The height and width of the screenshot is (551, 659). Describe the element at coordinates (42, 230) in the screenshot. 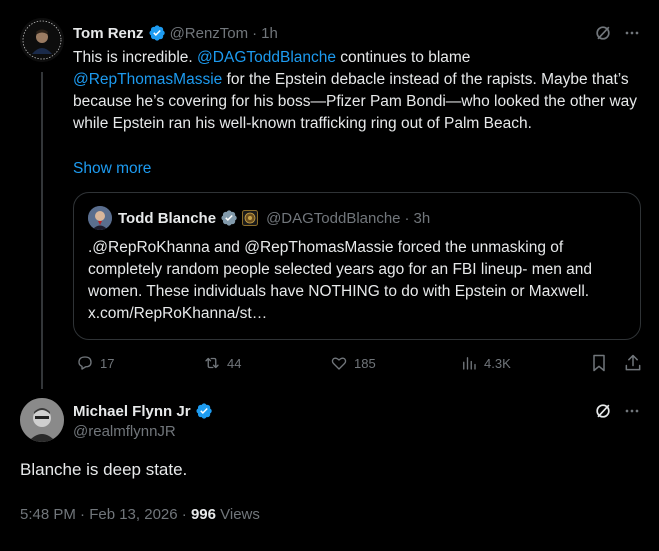

I see `thread-connector-line` at that location.